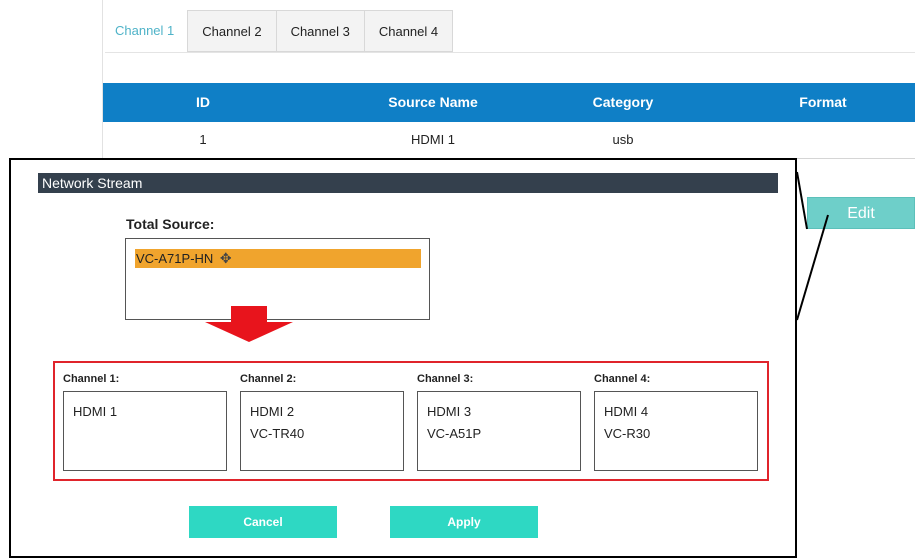  What do you see at coordinates (203, 102) in the screenshot?
I see `header-id: ID` at bounding box center [203, 102].